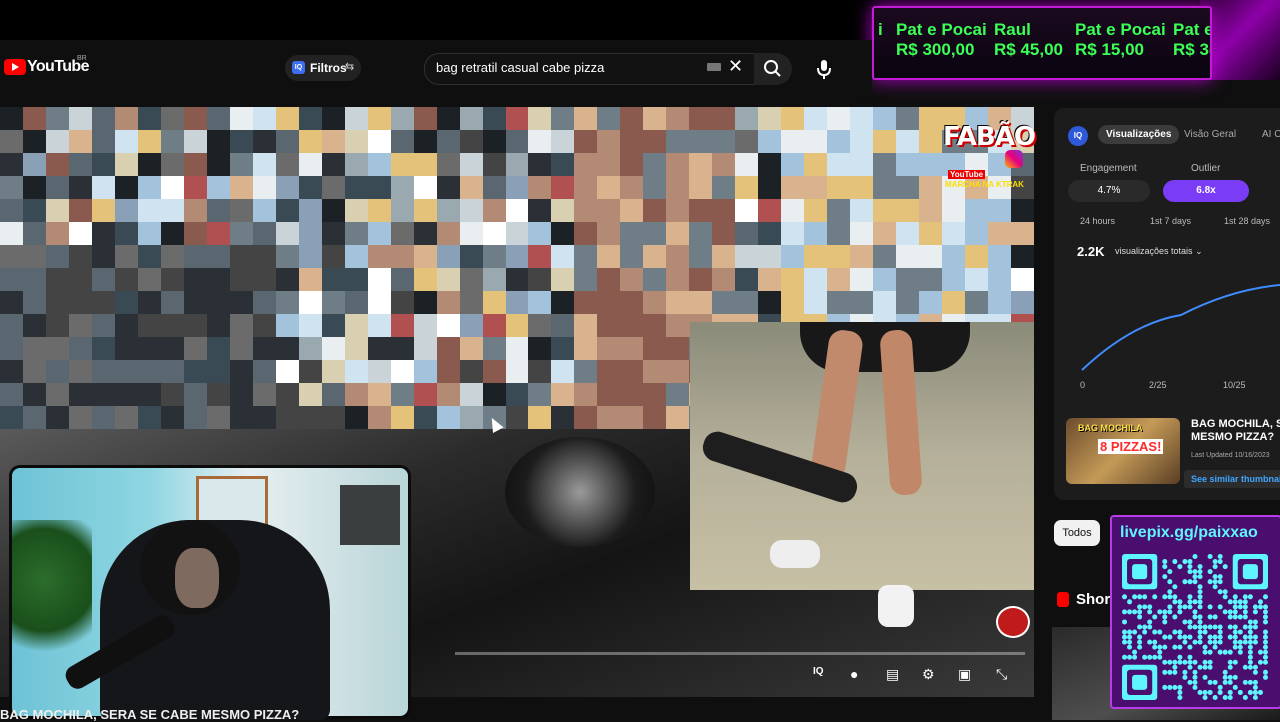 The image size is (1280, 722). What do you see at coordinates (824, 69) in the screenshot?
I see `voice-search-button` at bounding box center [824, 69].